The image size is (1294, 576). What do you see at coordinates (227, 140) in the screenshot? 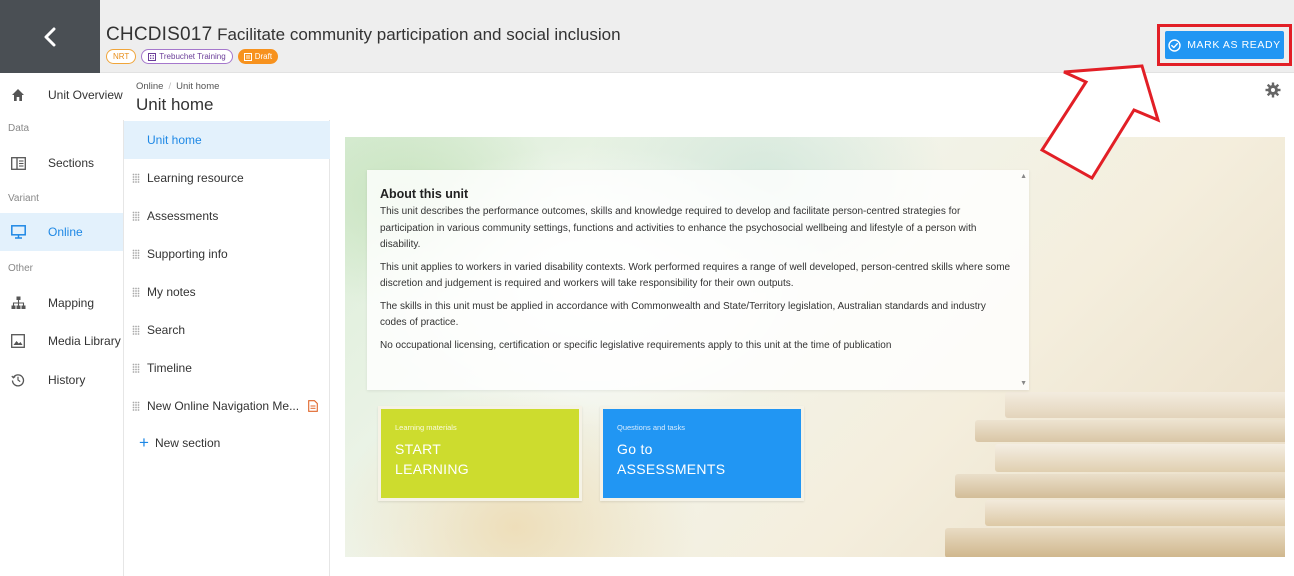
I see `section-item-unit-home: Unit home` at bounding box center [227, 140].